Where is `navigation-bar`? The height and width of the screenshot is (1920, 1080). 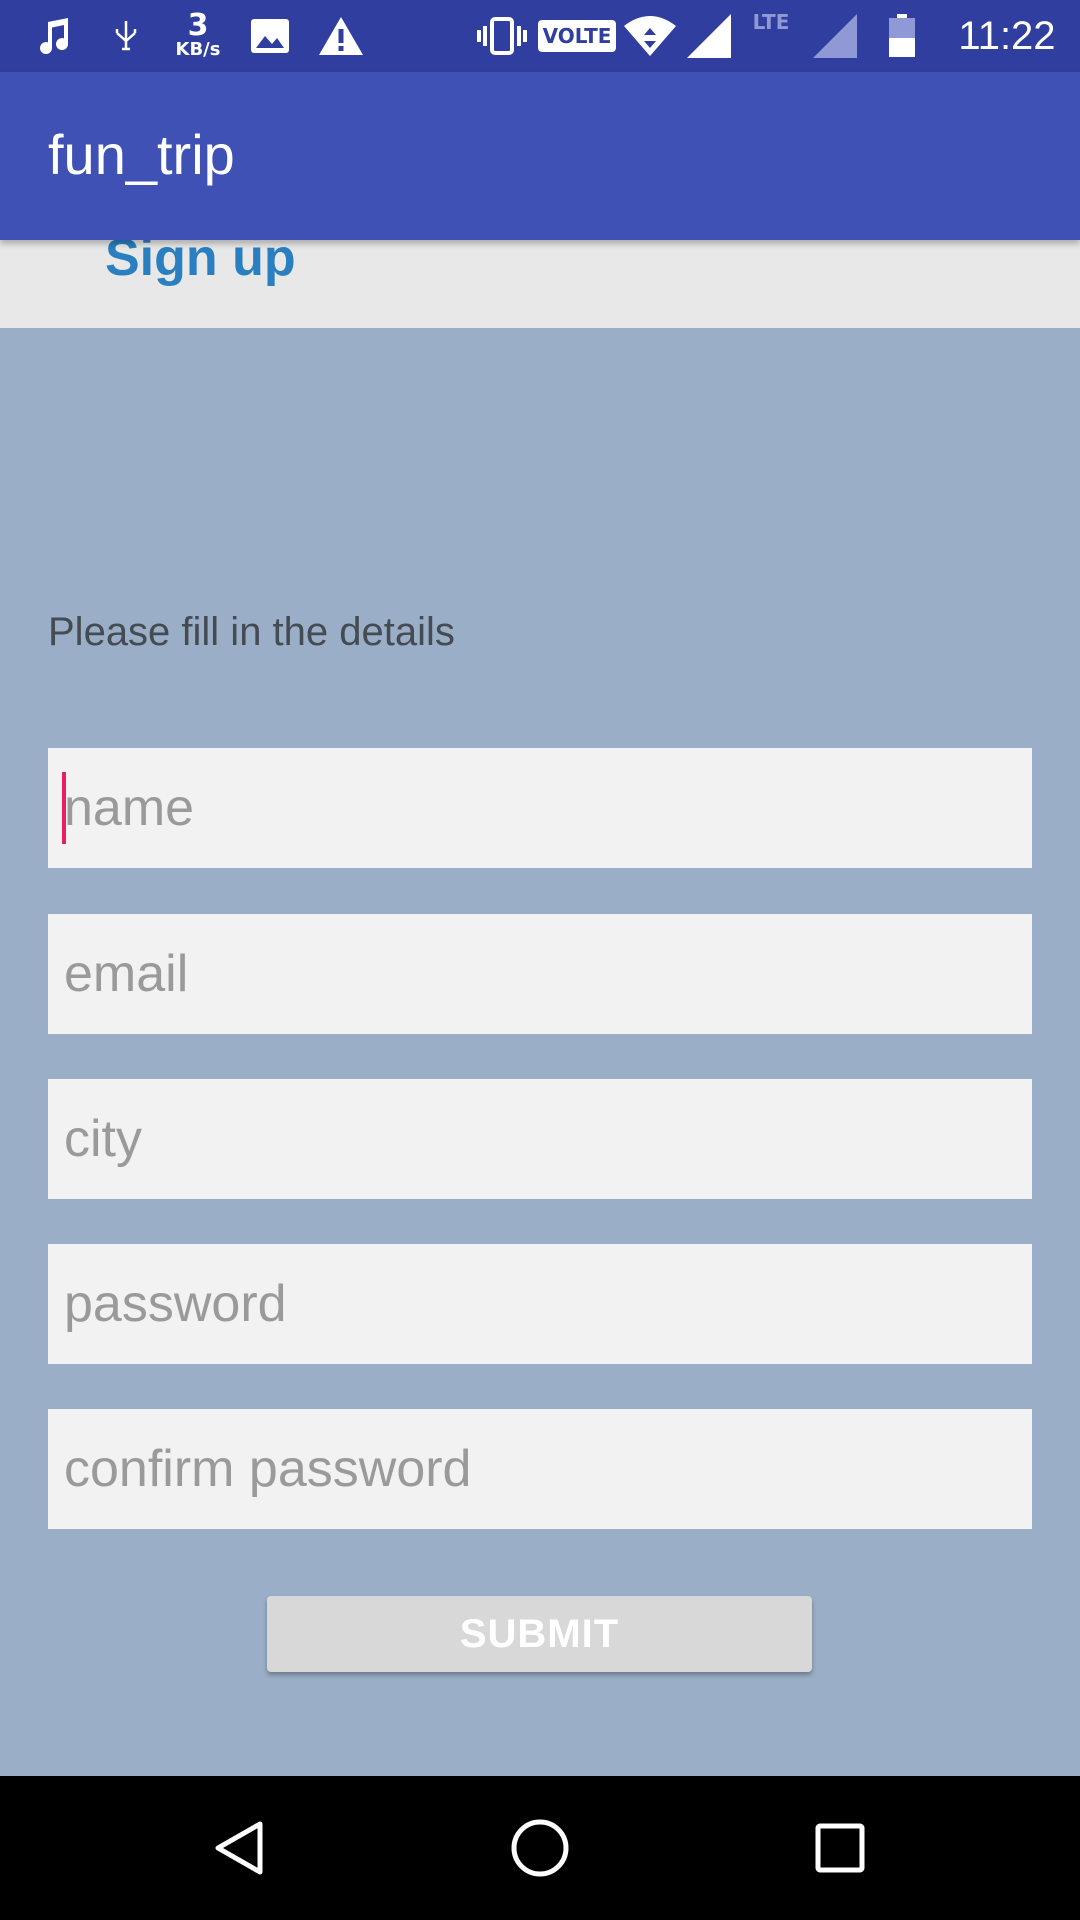 navigation-bar is located at coordinates (540, 1848).